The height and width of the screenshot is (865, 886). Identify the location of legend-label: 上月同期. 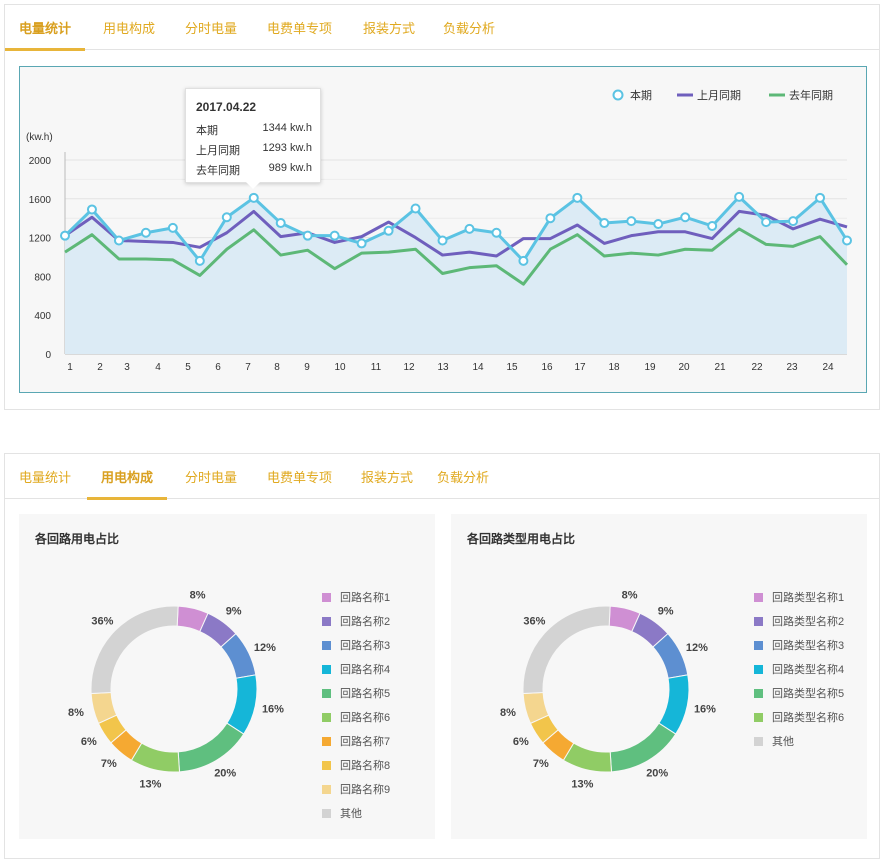
(719, 95).